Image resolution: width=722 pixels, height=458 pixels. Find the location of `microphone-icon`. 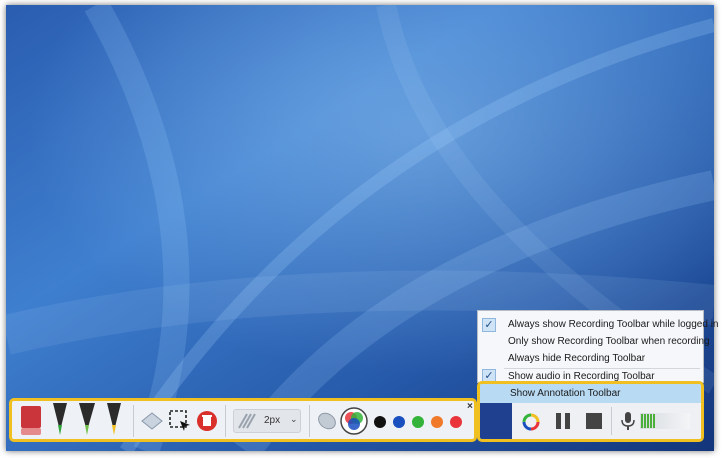

microphone-icon is located at coordinates (628, 421).